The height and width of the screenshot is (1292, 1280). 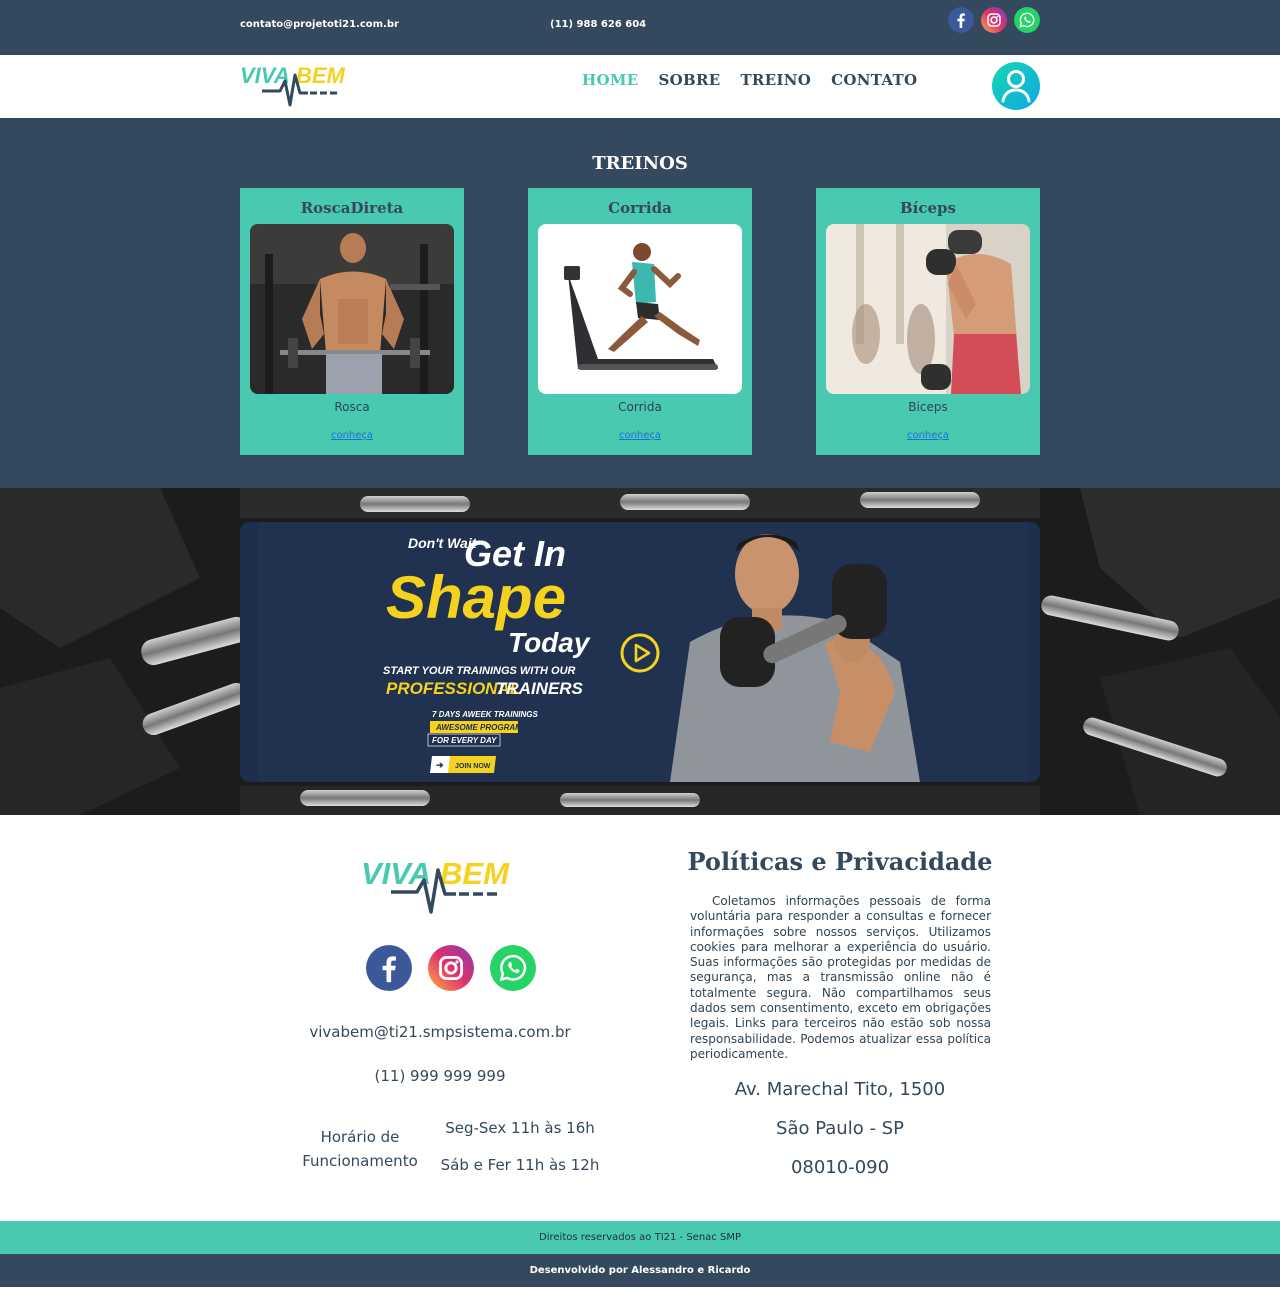 I want to click on main-nav: HOME SOBRE TREINO CONTATO, so click(x=749, y=80).